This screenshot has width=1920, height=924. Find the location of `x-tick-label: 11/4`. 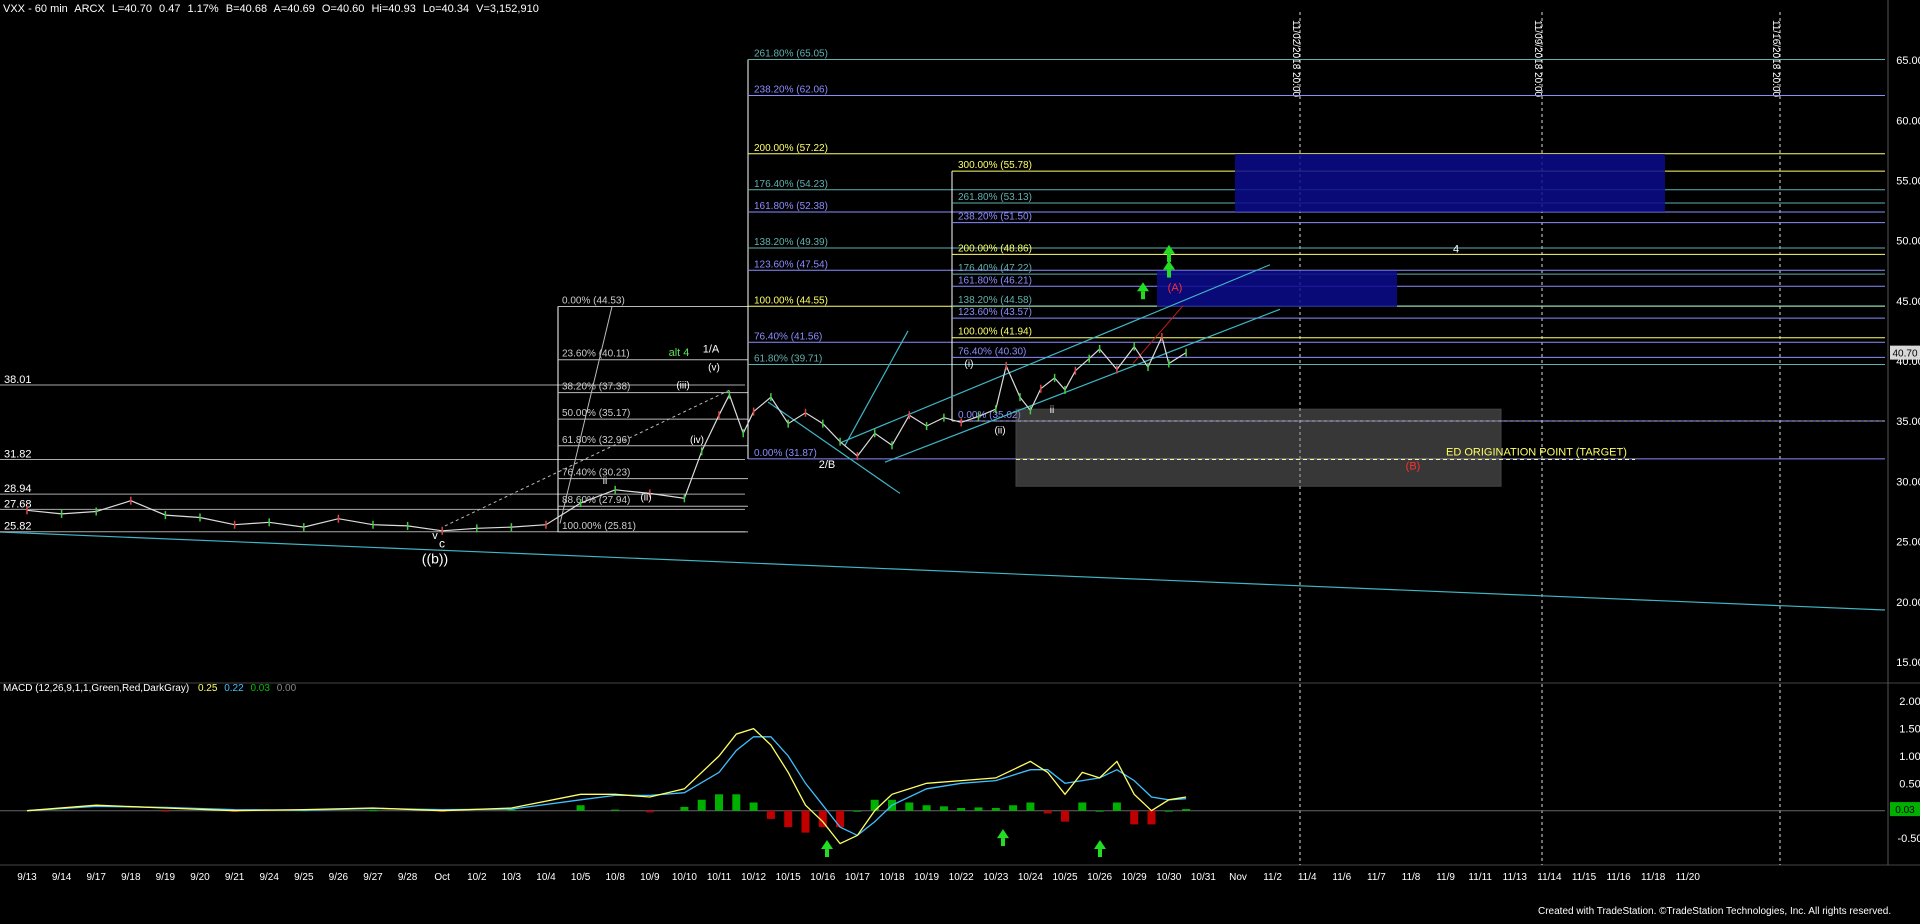

x-tick-label: 11/4 is located at coordinates (1307, 877).